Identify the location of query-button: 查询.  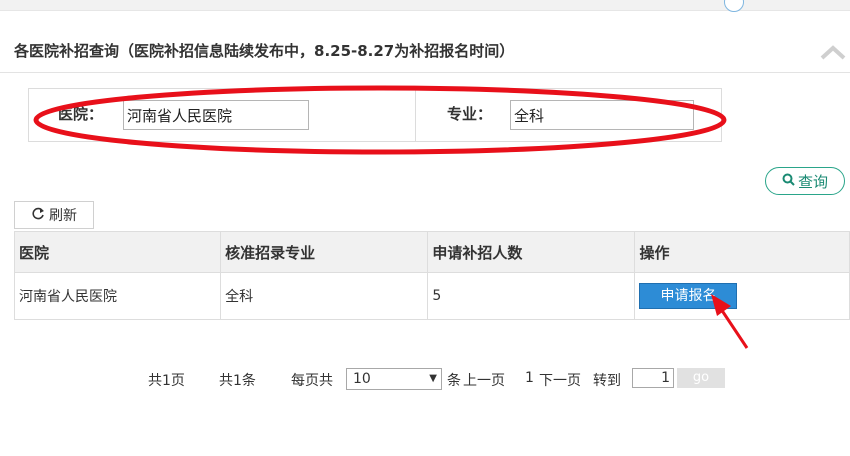
(805, 181).